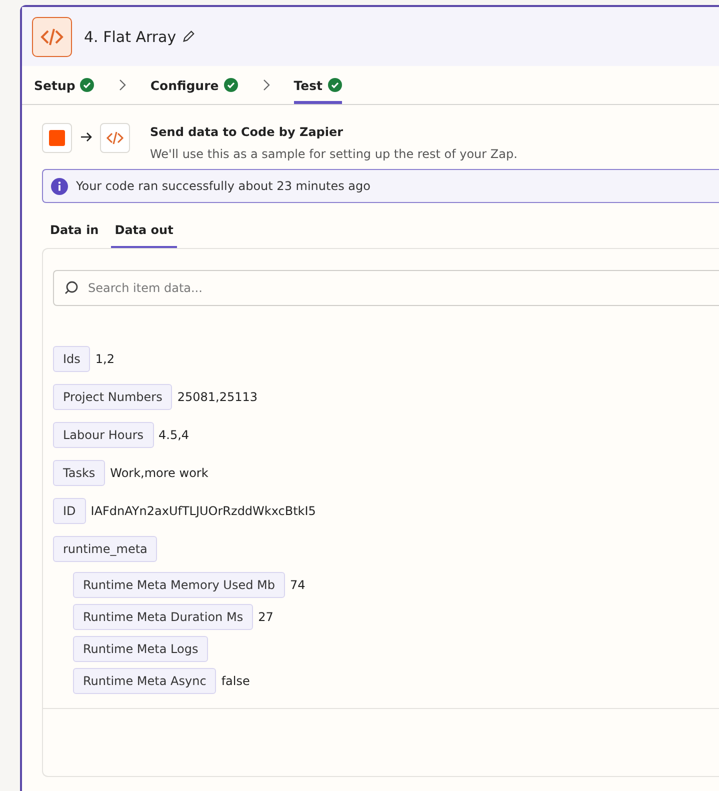  I want to click on field-value: 4.5,4, so click(174, 435).